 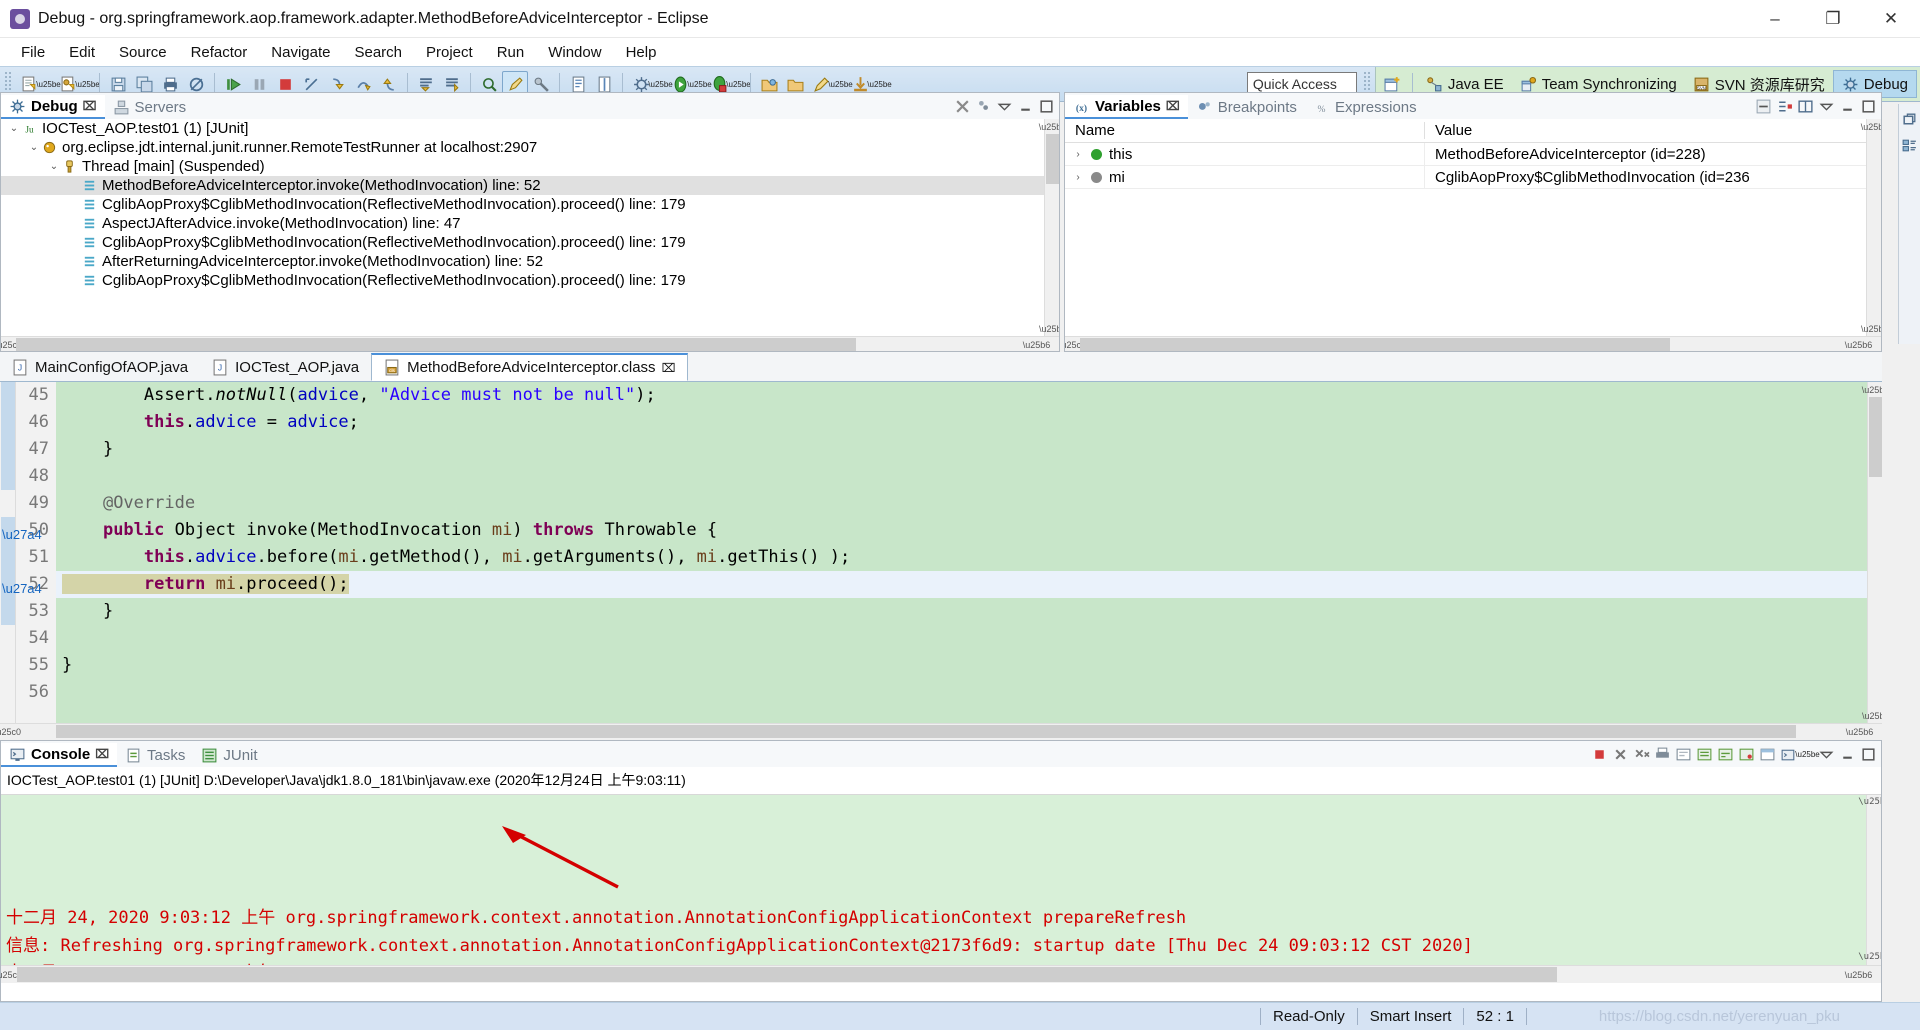 I want to click on minimize-button: –, so click(x=1775, y=18).